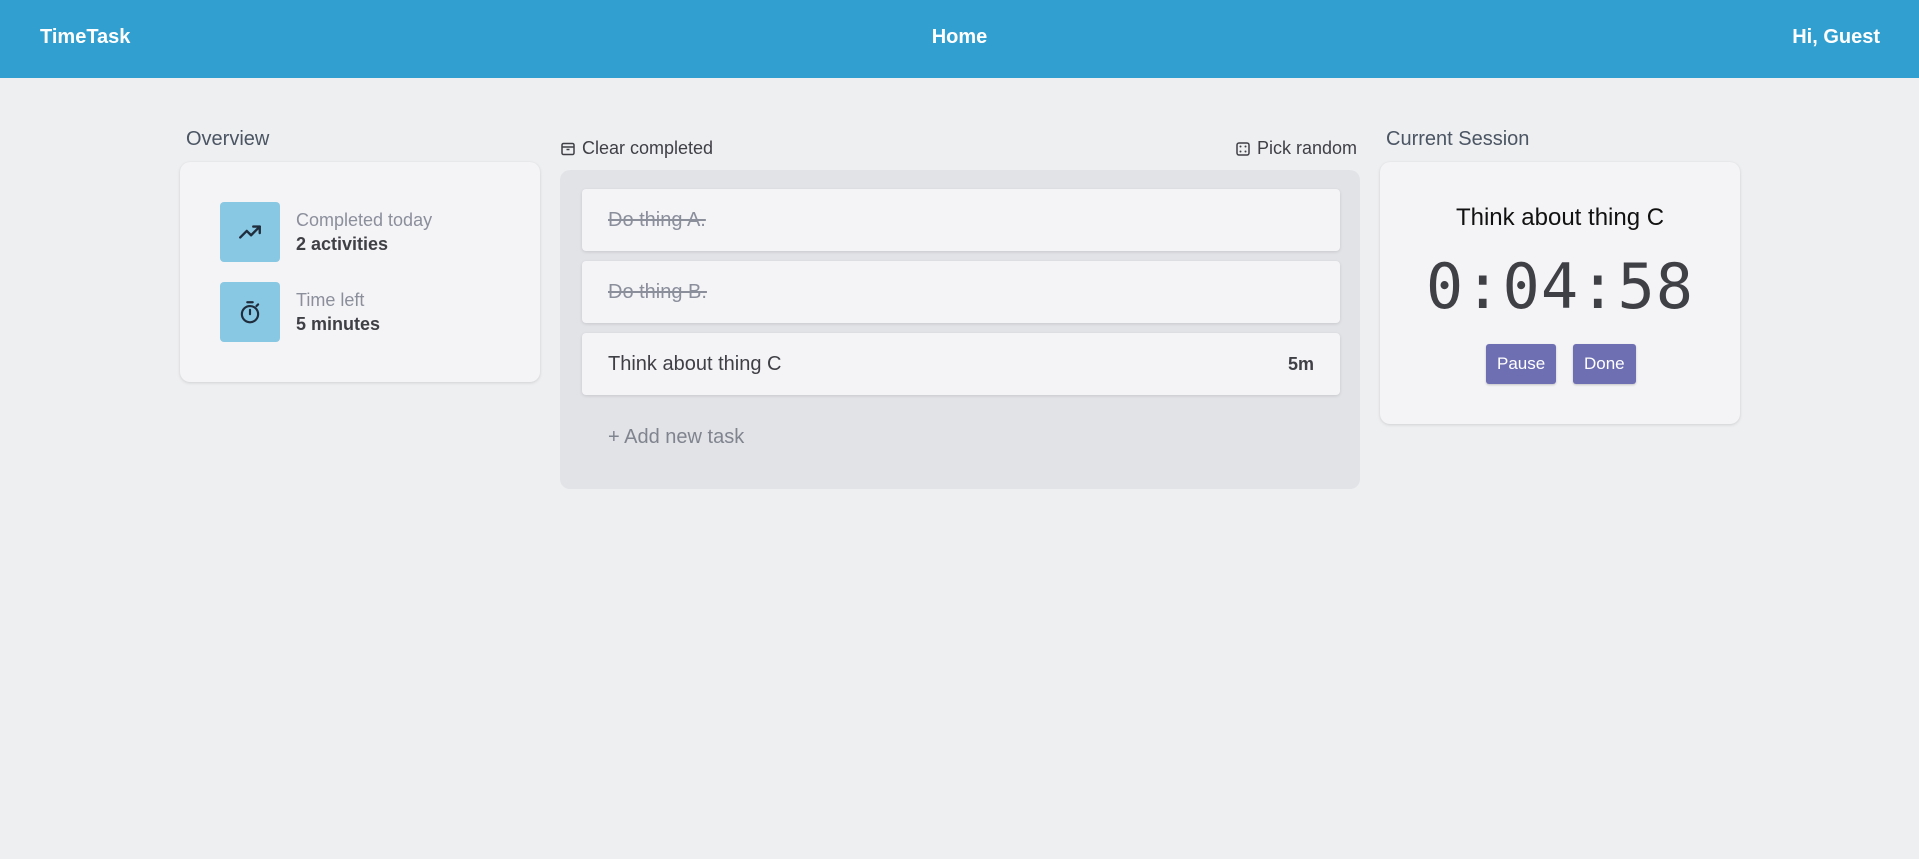 The height and width of the screenshot is (859, 1919). What do you see at coordinates (568, 148) in the screenshot?
I see `archive-icon` at bounding box center [568, 148].